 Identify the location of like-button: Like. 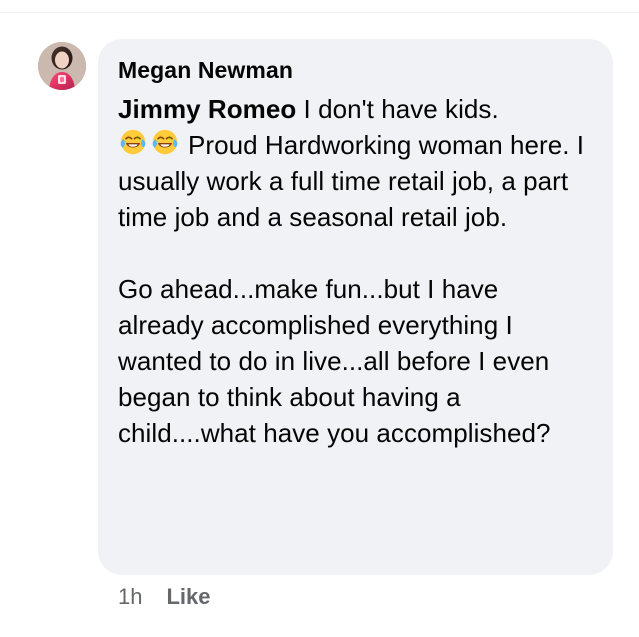
(188, 597).